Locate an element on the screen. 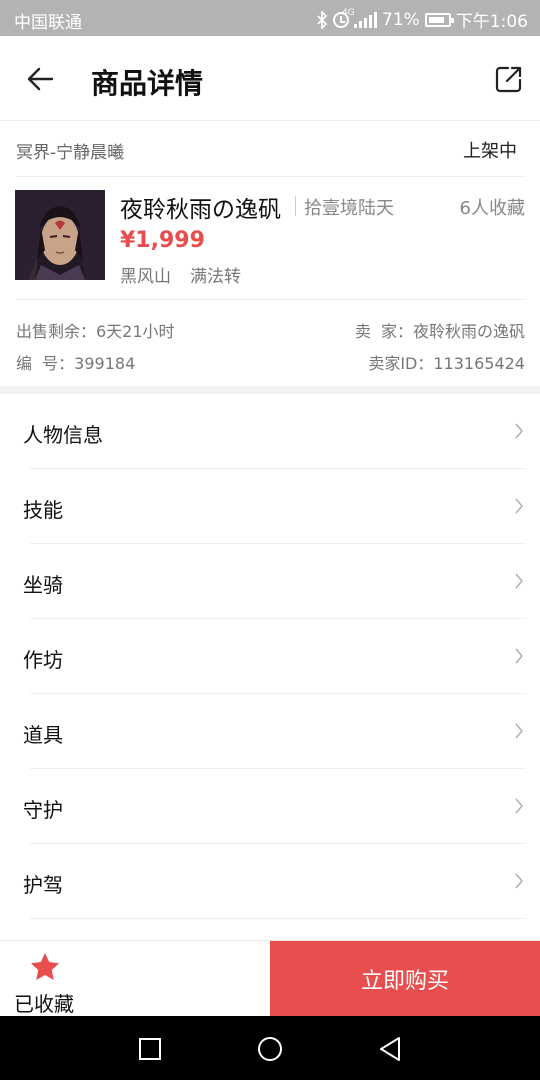 The height and width of the screenshot is (1080, 540). home-icon is located at coordinates (270, 1049).